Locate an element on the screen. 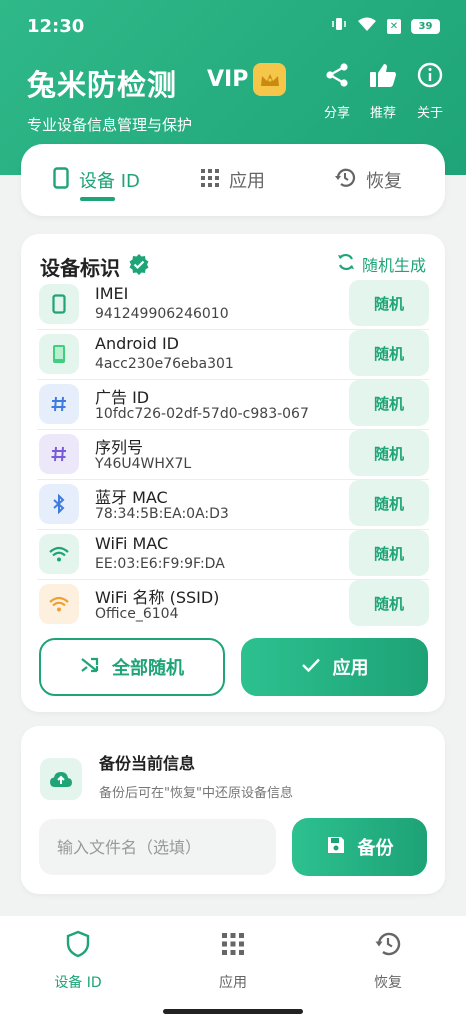 This screenshot has width=466, height=1024. cloud-upload-icon is located at coordinates (61, 779).